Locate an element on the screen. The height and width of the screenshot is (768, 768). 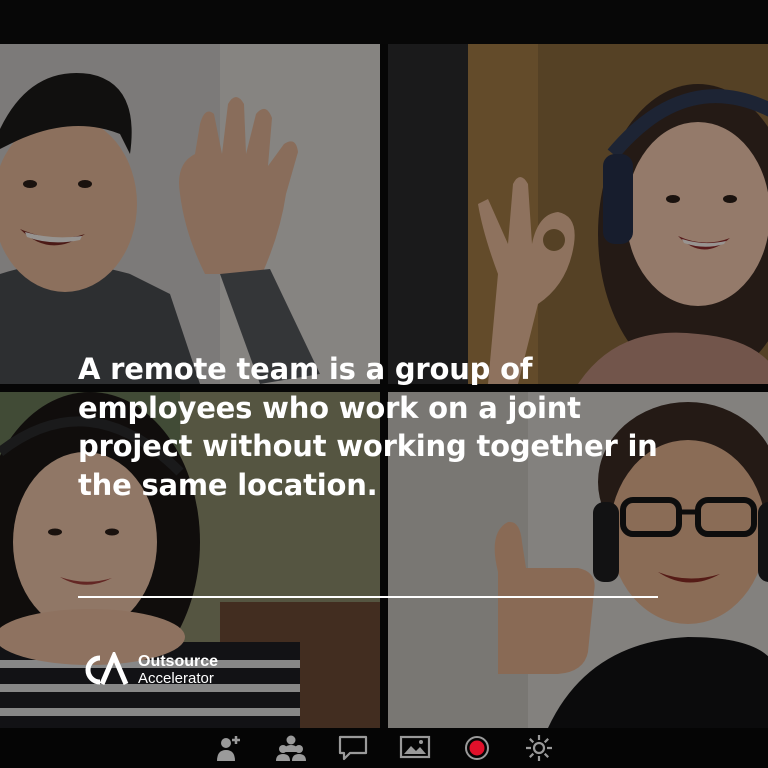
record-icon is located at coordinates (477, 748).